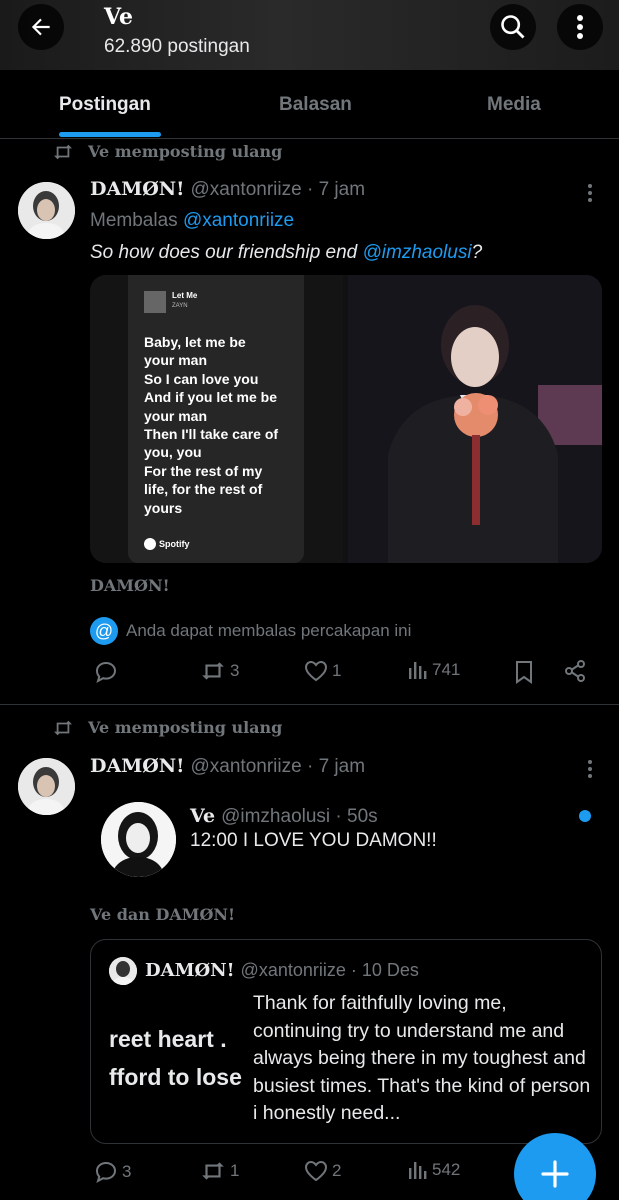 The height and width of the screenshot is (1200, 619). Describe the element at coordinates (238, 220) in the screenshot. I see `reply-mention: @xantonriize` at that location.